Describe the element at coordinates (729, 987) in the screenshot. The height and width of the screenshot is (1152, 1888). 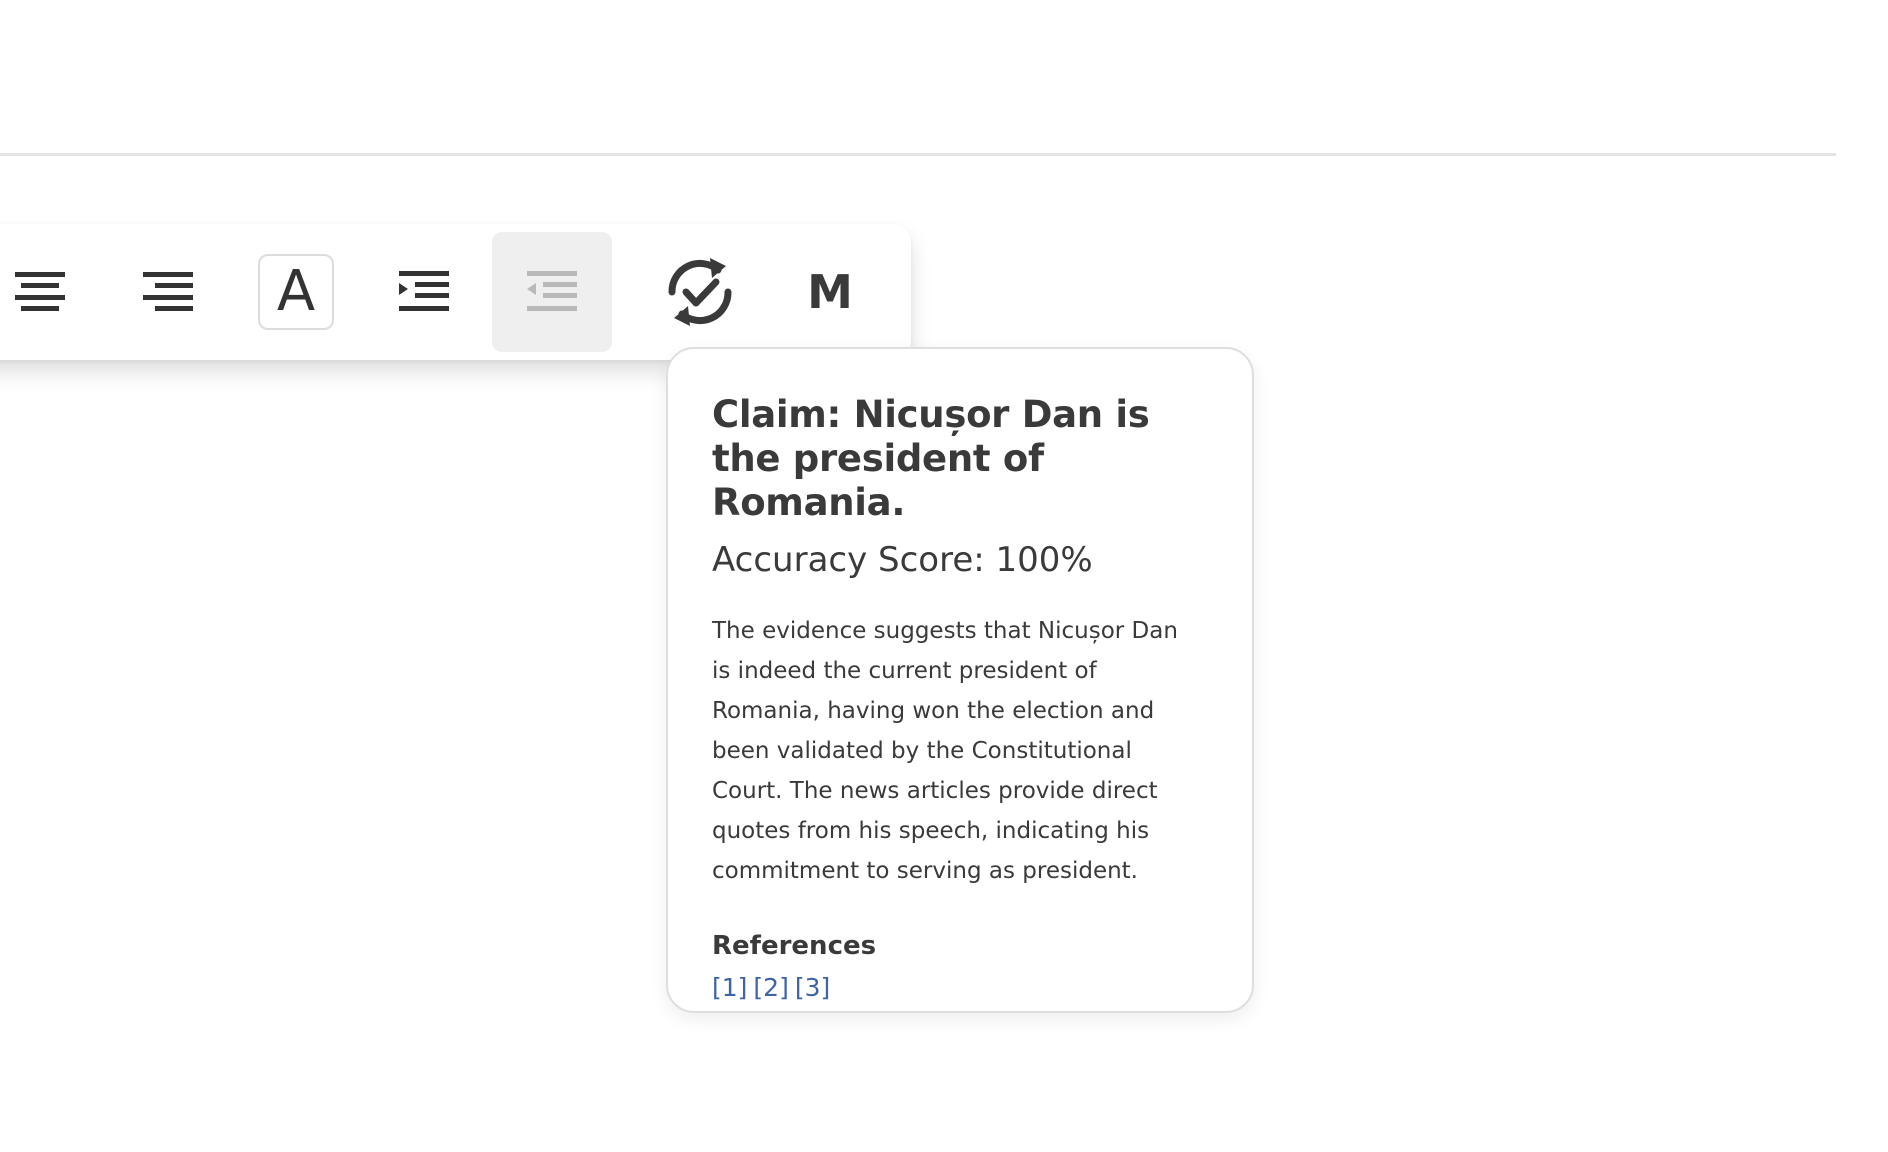
I see `reference-link-1: [1]` at that location.